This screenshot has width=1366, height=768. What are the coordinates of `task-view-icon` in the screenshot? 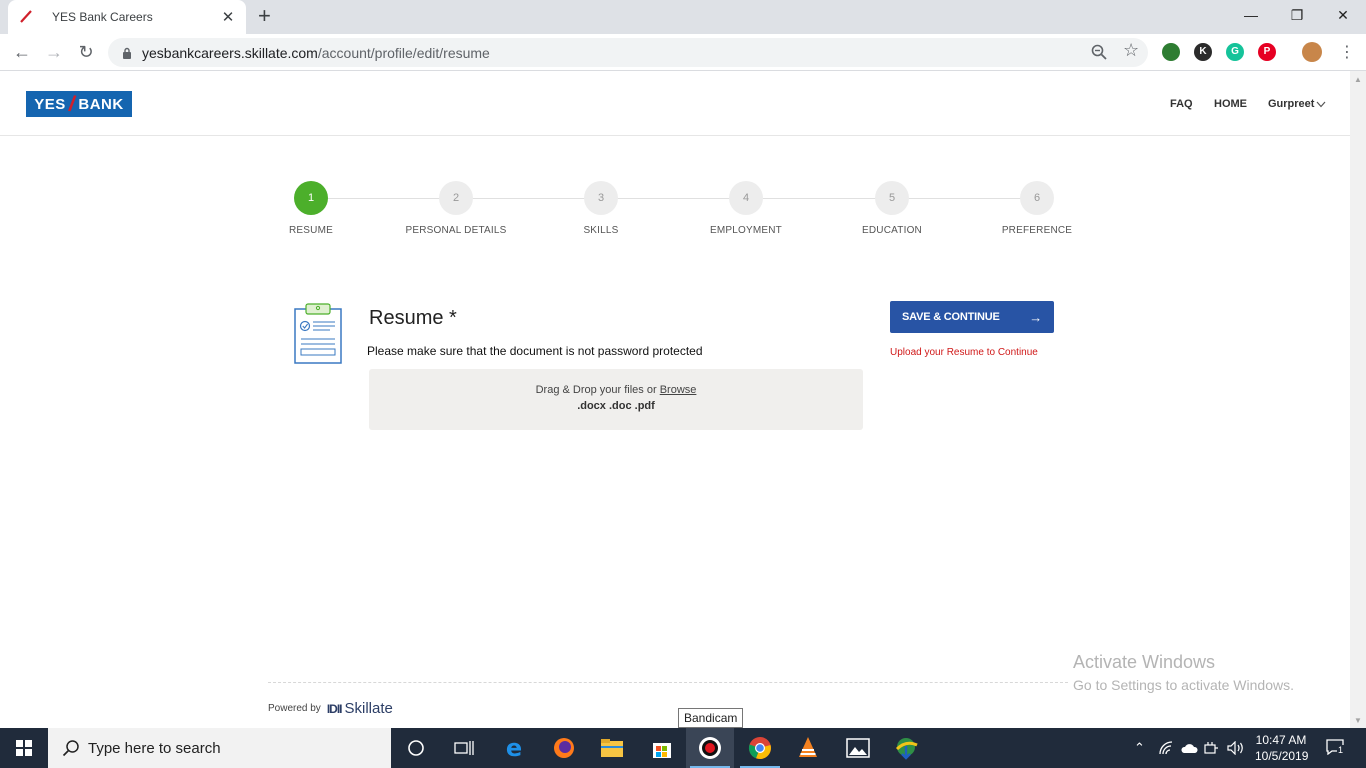 It's located at (464, 748).